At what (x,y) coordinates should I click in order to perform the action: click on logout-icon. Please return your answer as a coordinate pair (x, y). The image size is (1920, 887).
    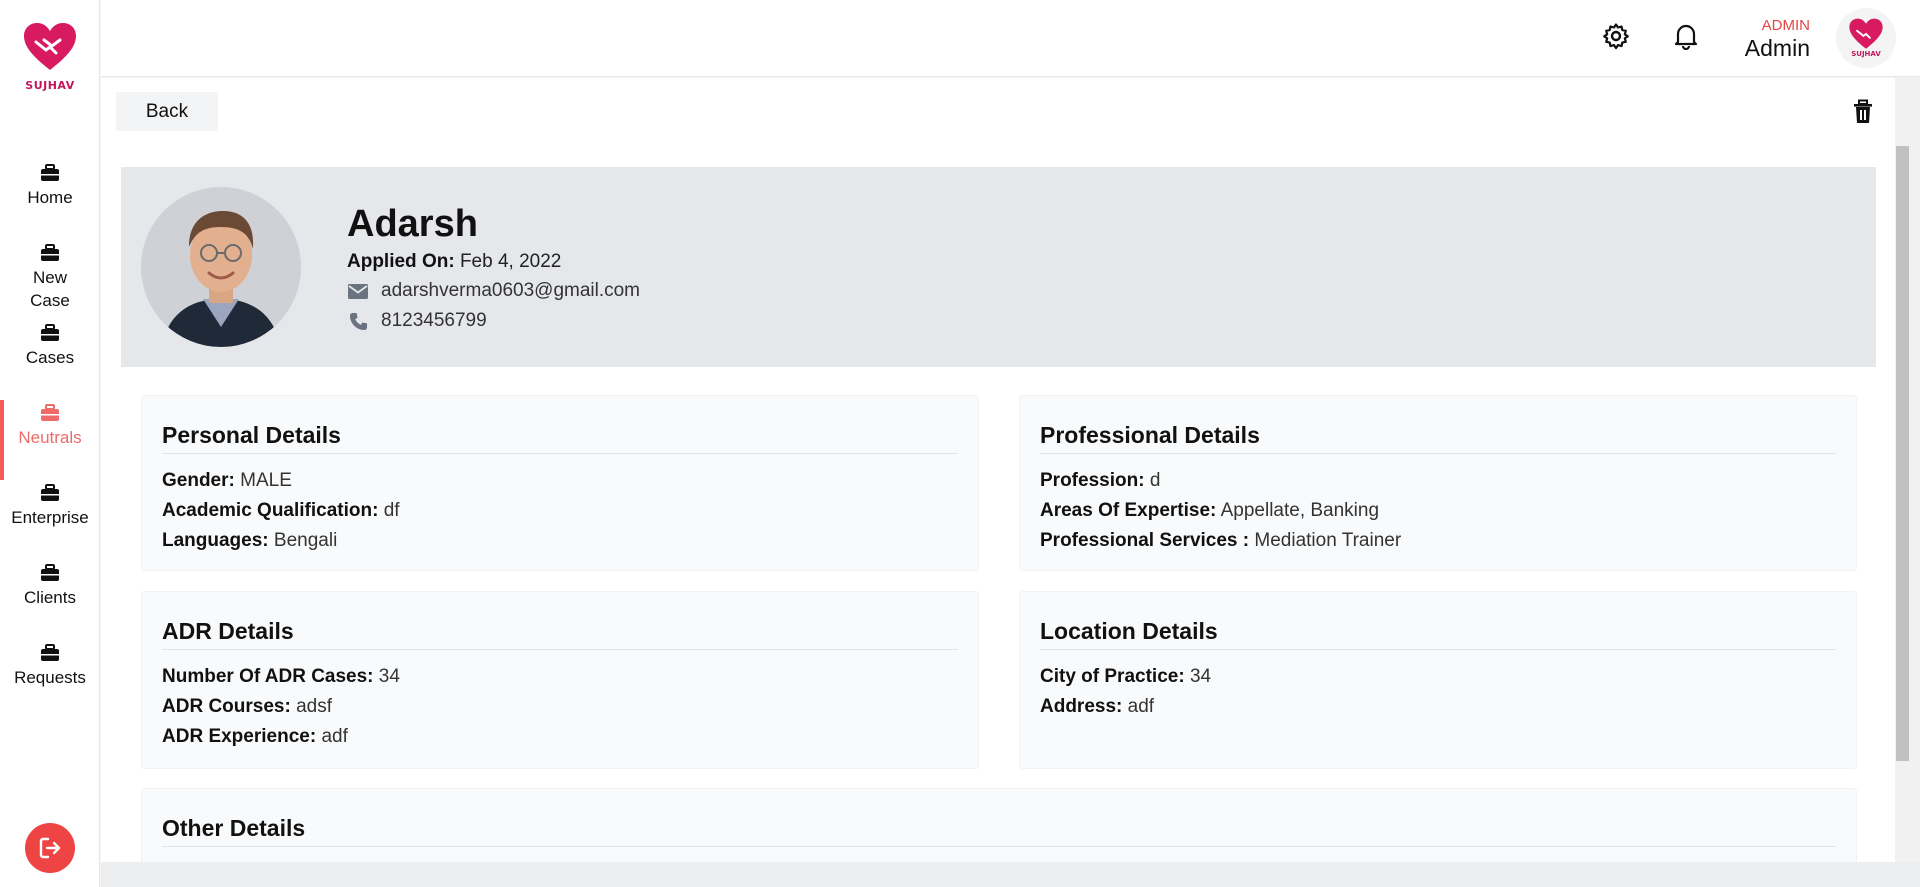
    Looking at the image, I should click on (50, 848).